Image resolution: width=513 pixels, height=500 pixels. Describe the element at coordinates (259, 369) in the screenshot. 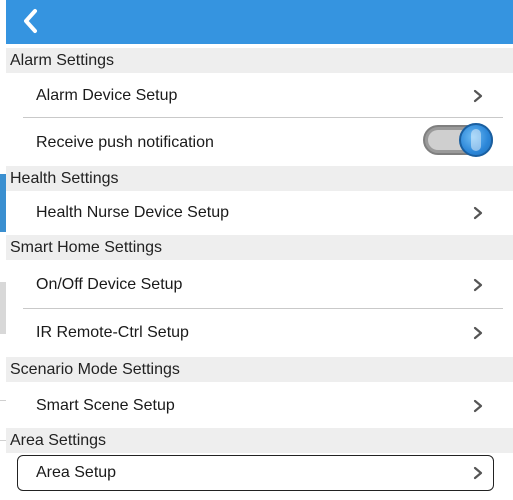

I see `section-header-scenario: Scenario Mode Settings` at that location.